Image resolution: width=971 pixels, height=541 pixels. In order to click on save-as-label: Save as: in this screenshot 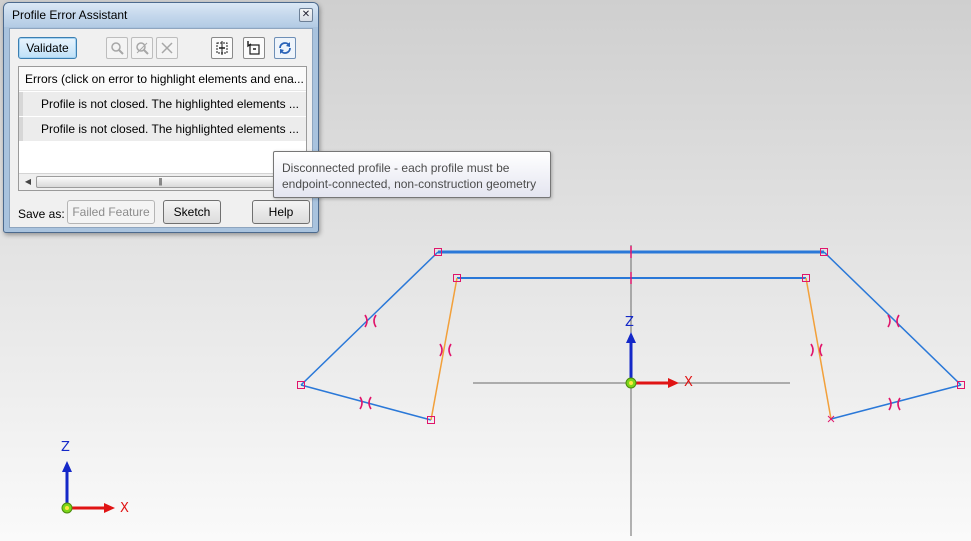, I will do `click(41, 214)`.